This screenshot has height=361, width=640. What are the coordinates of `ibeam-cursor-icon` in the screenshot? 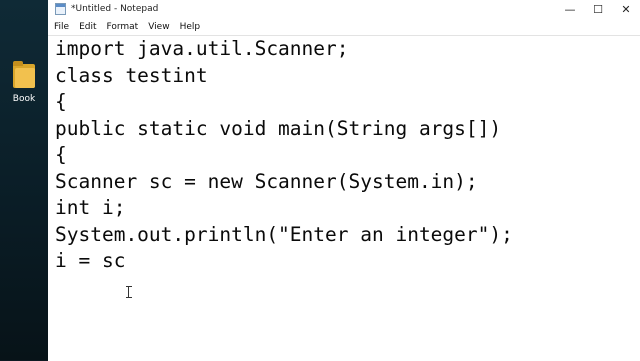 It's located at (129, 292).